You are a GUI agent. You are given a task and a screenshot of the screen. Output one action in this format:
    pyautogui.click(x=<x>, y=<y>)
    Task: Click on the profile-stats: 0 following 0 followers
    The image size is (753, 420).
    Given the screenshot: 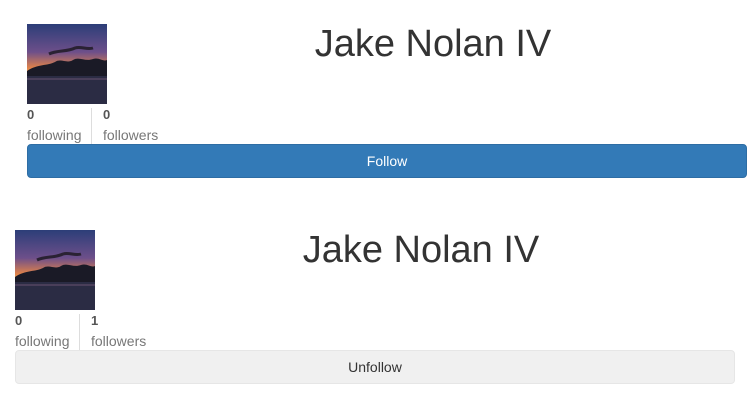 What is the action you would take?
    pyautogui.click(x=92, y=127)
    